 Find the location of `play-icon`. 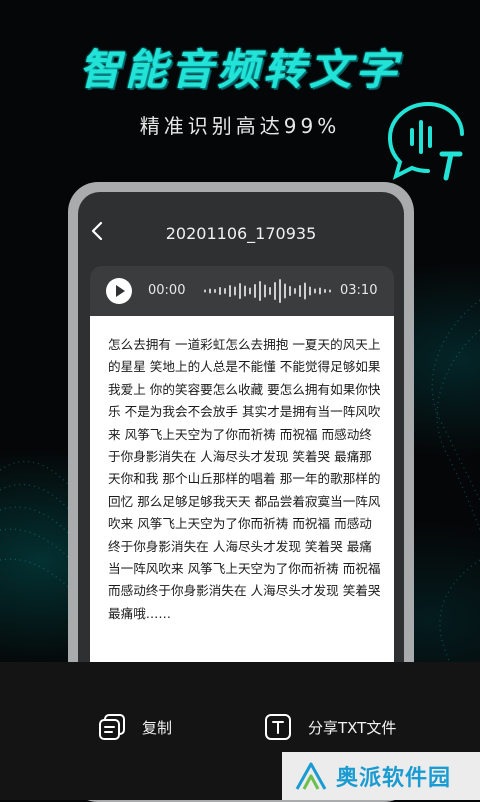

play-icon is located at coordinates (119, 291).